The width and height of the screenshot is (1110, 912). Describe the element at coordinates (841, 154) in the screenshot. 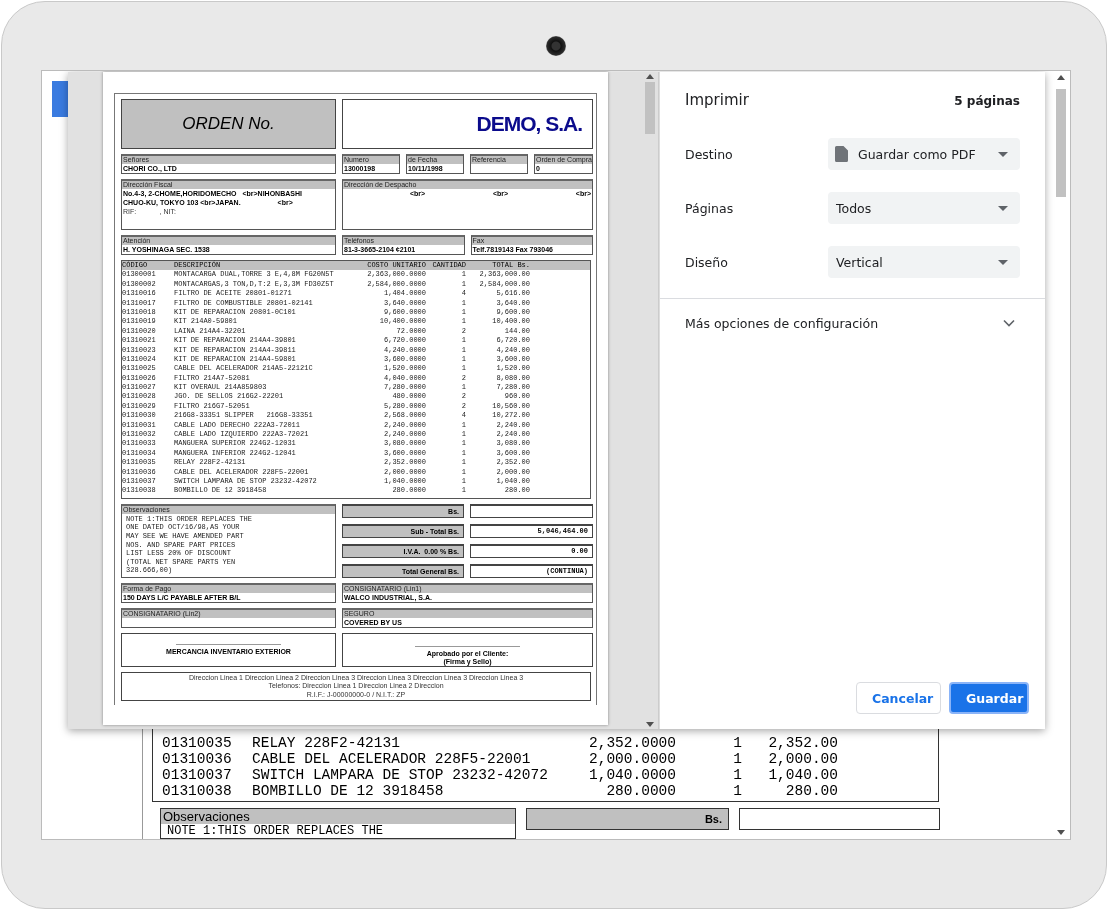

I see `document-icon` at that location.